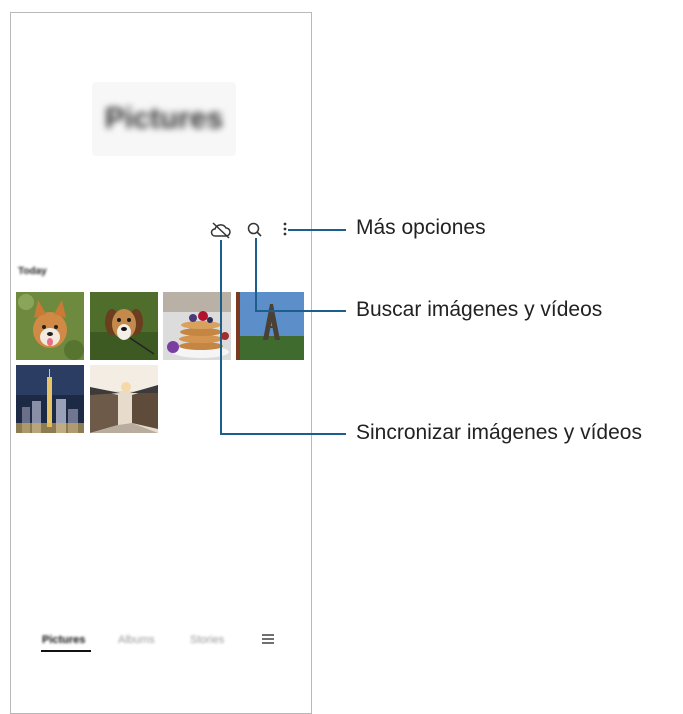  I want to click on page-title-area: Pictures, so click(164, 119).